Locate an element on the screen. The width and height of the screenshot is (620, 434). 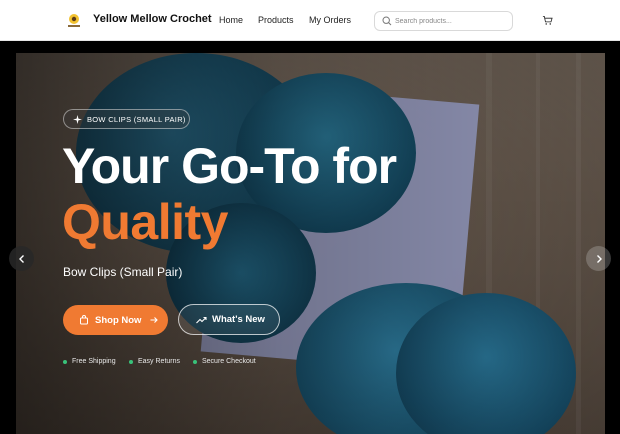
hero-title-line2: Quality is located at coordinates (145, 222).